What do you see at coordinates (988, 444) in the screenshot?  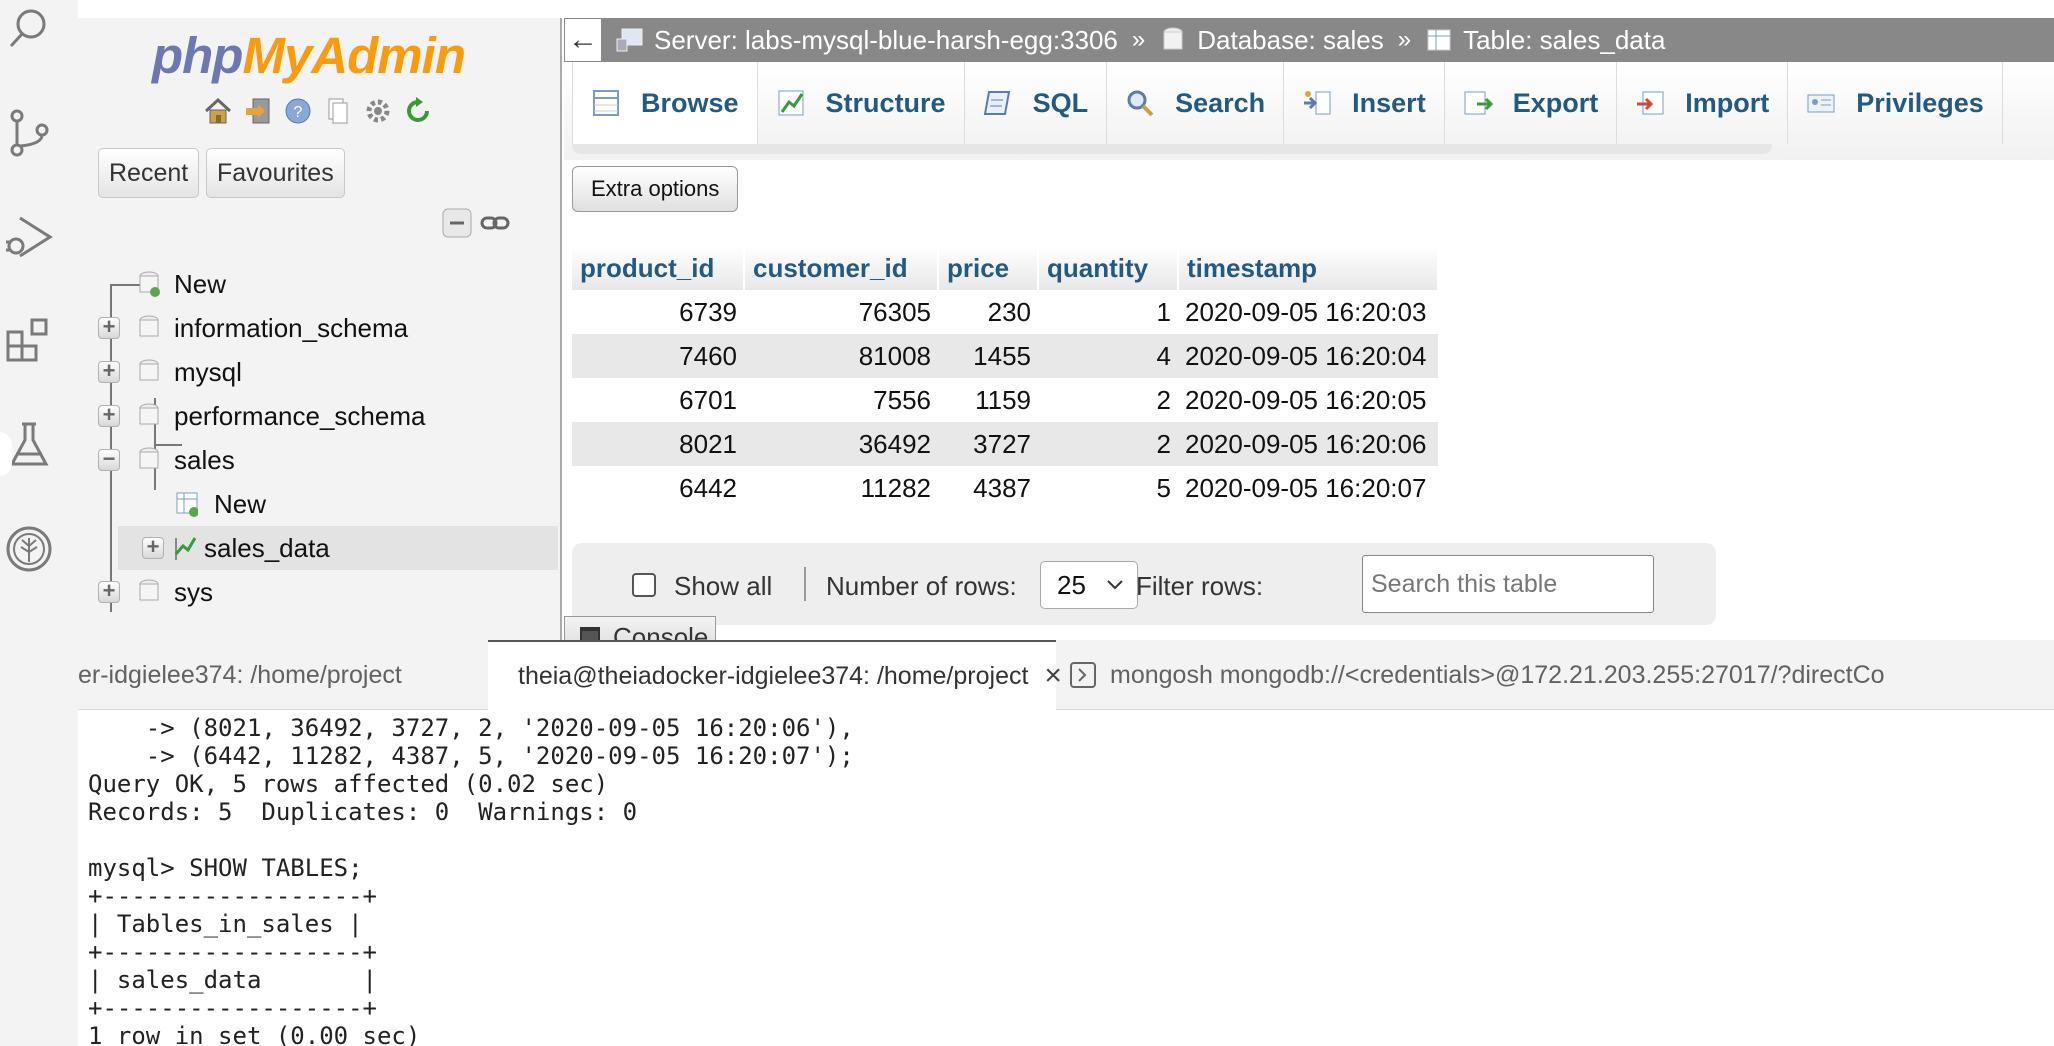 I see `cell-price: 3727` at bounding box center [988, 444].